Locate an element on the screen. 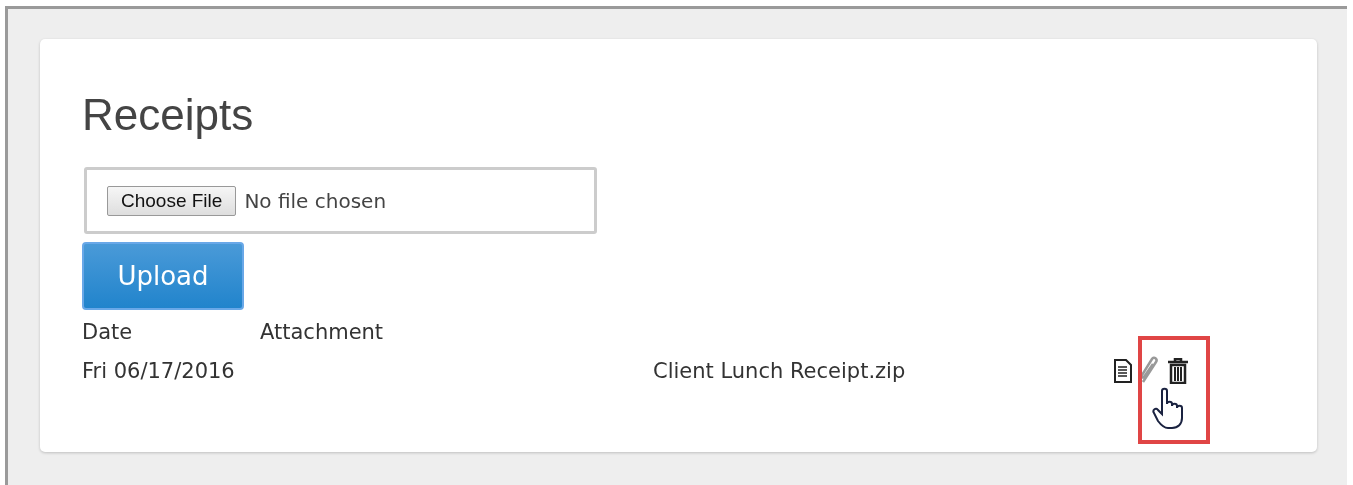  trash-icon is located at coordinates (1178, 371).